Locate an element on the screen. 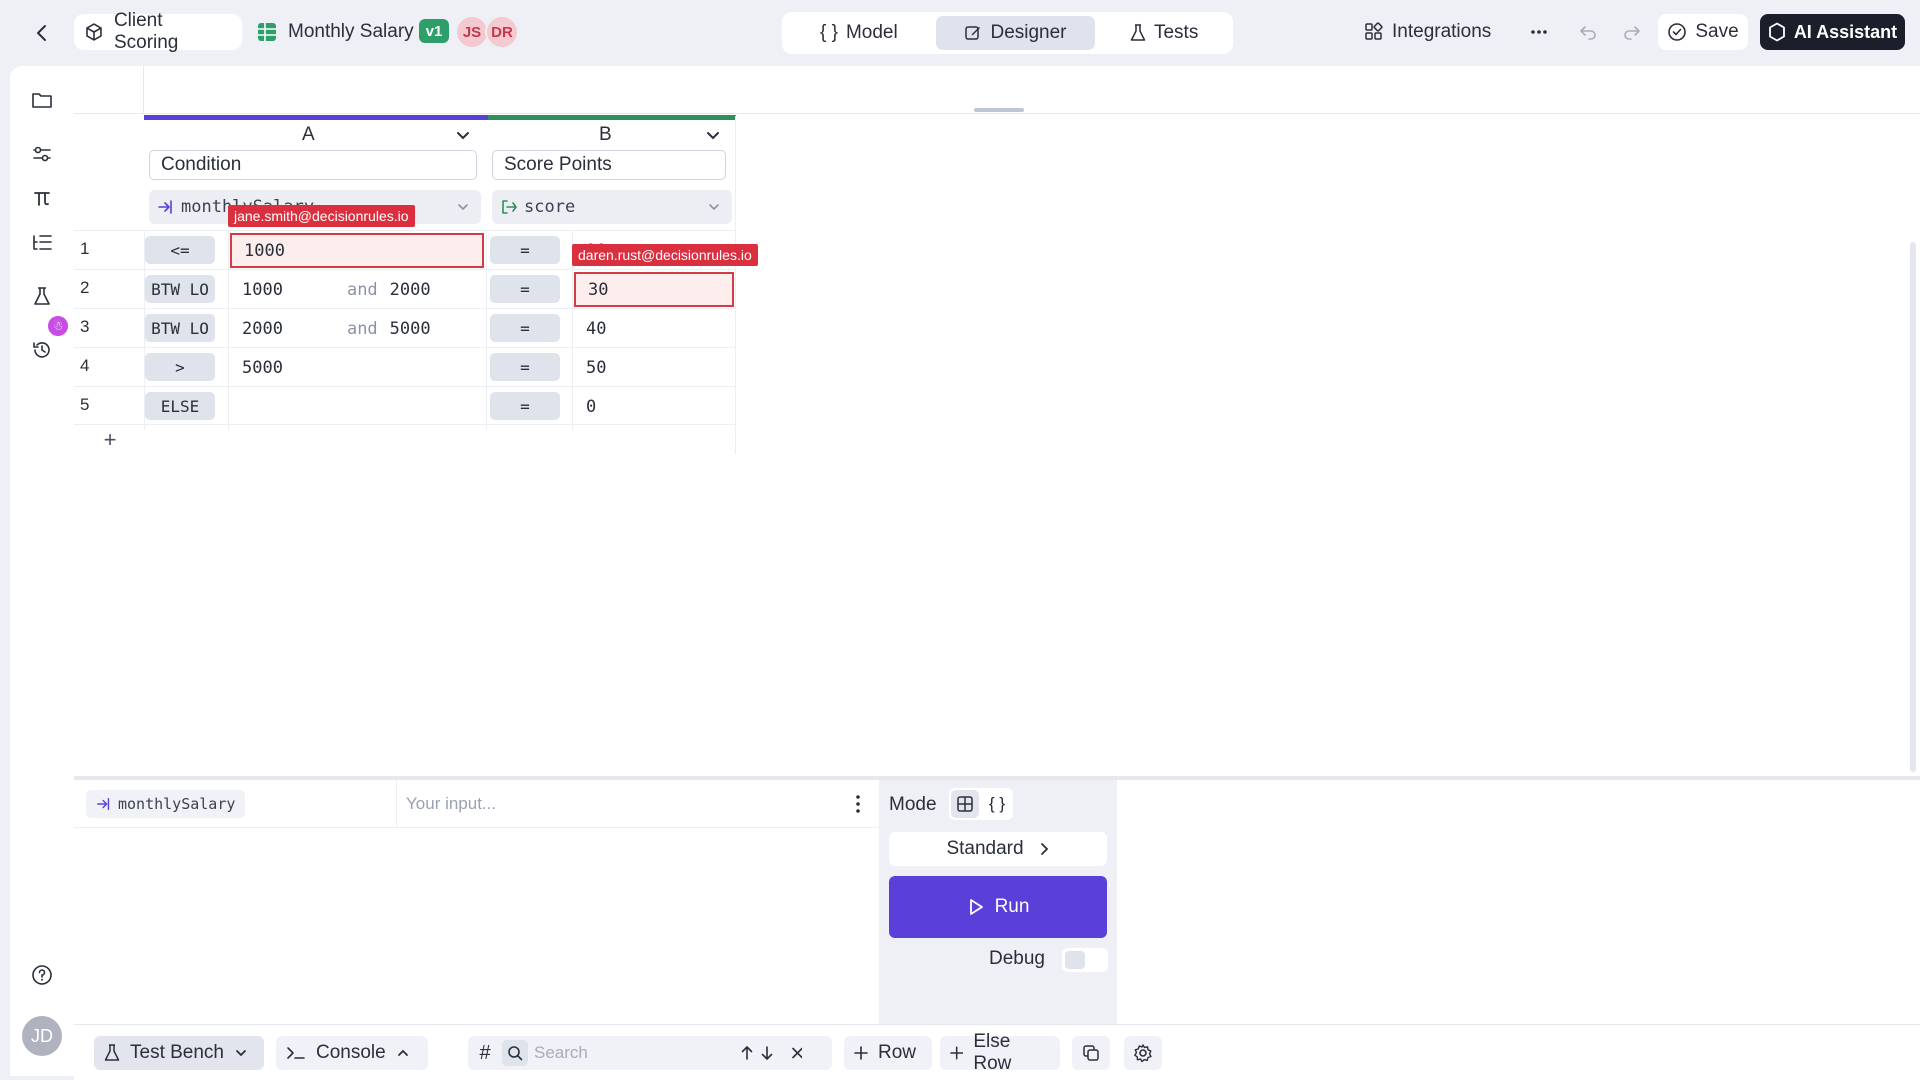  duplicate-button is located at coordinates (1091, 1053).